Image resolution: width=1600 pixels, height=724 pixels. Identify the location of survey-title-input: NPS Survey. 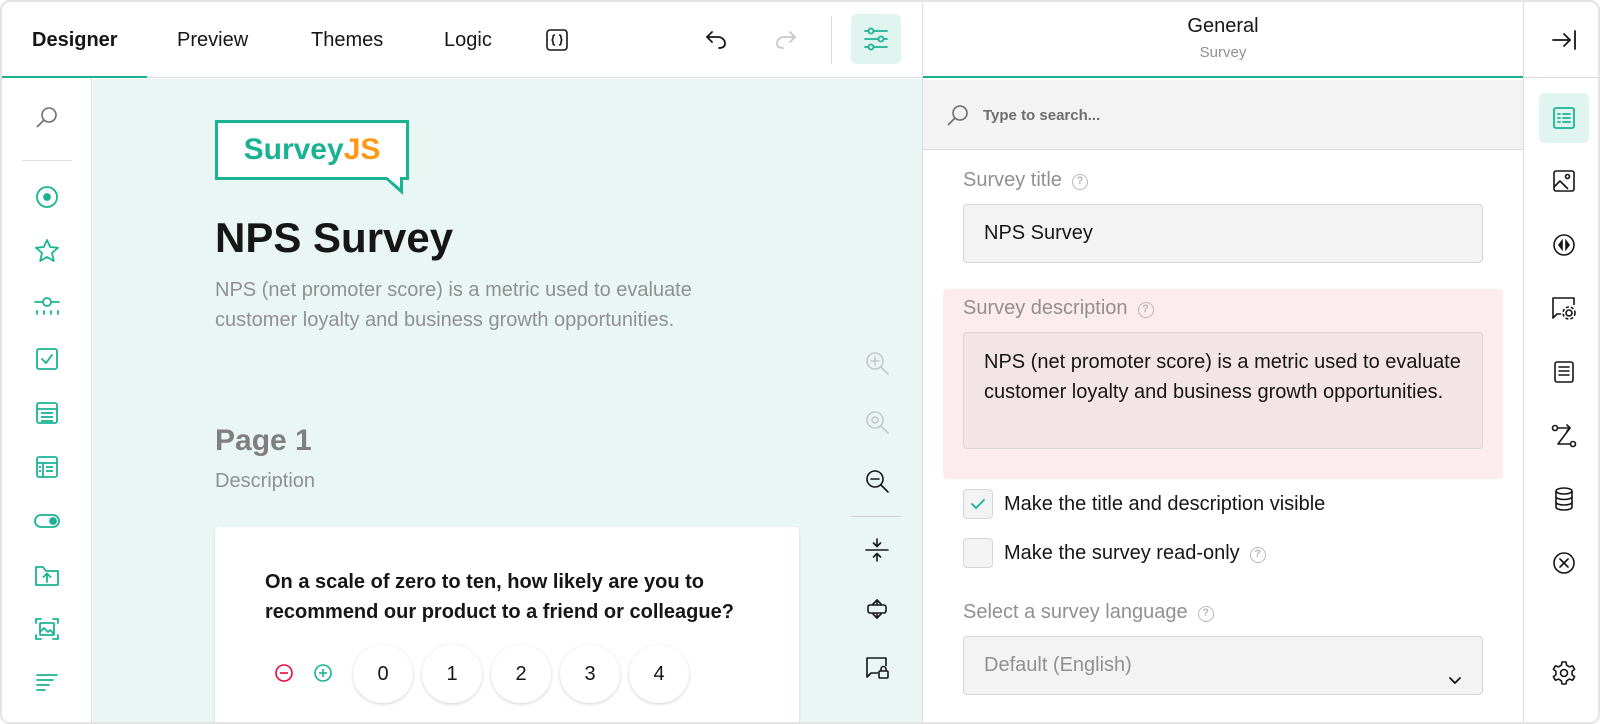
(1223, 233).